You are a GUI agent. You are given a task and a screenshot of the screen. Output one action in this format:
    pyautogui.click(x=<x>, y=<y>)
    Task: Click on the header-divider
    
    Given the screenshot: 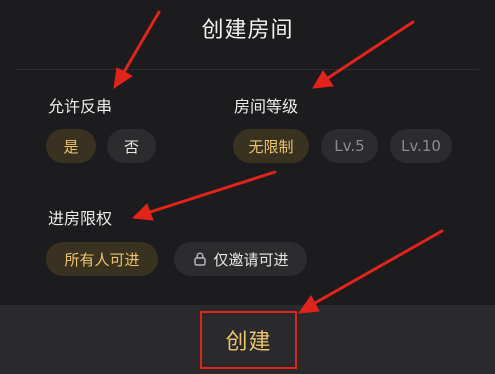 What is the action you would take?
    pyautogui.click(x=247, y=69)
    